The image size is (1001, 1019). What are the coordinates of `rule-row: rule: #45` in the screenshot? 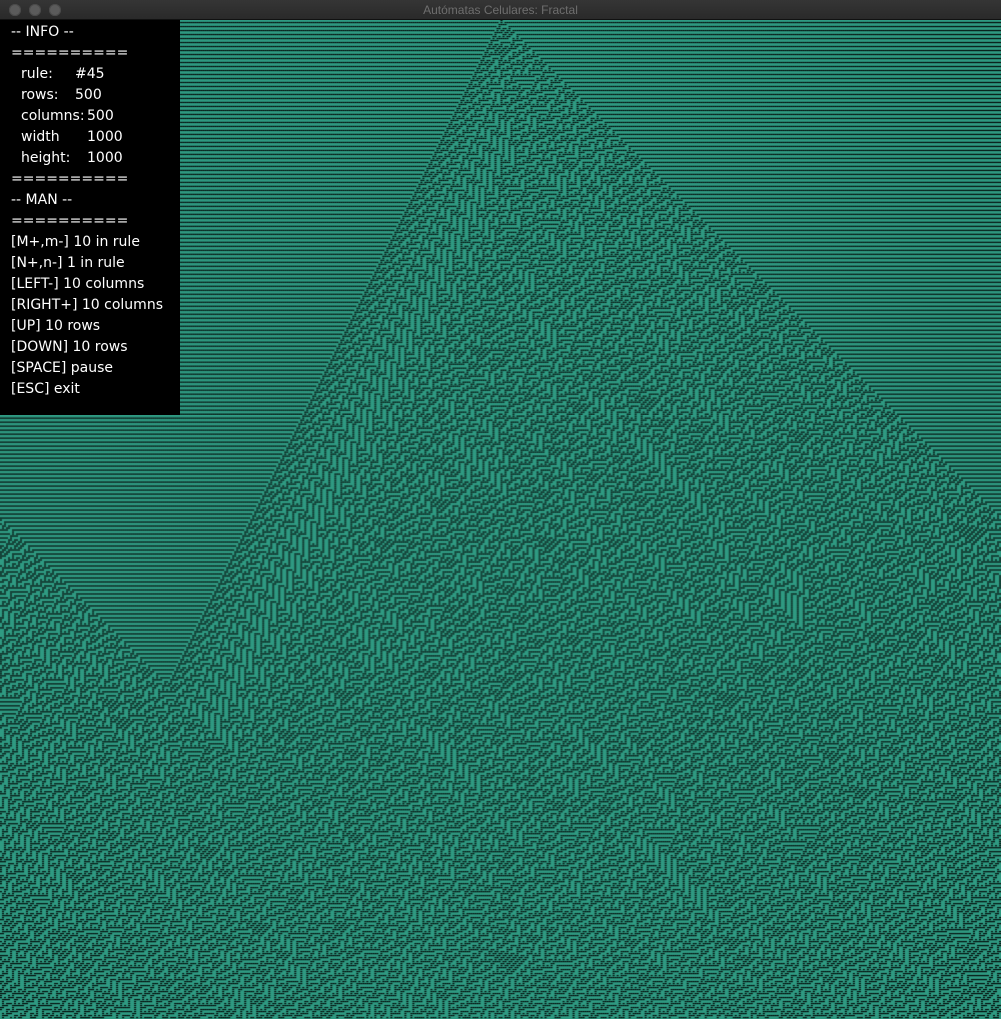 It's located at (95, 74).